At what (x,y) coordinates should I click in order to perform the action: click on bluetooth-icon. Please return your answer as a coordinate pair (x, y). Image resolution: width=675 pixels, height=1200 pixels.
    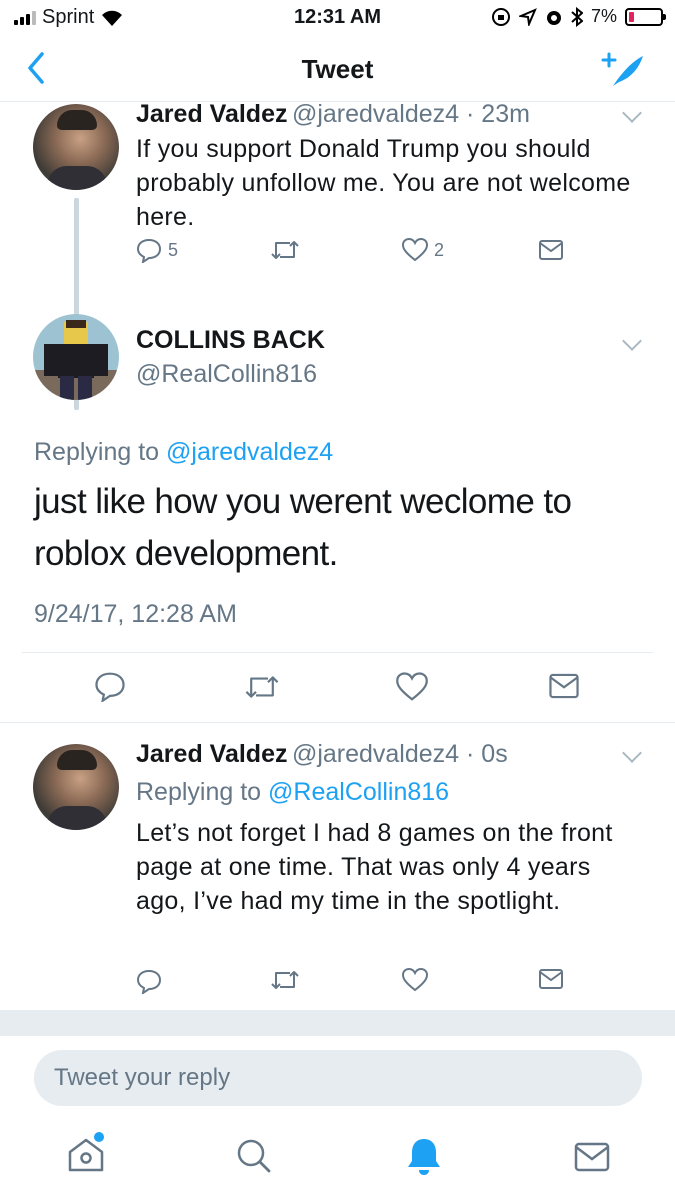
    Looking at the image, I should click on (577, 16).